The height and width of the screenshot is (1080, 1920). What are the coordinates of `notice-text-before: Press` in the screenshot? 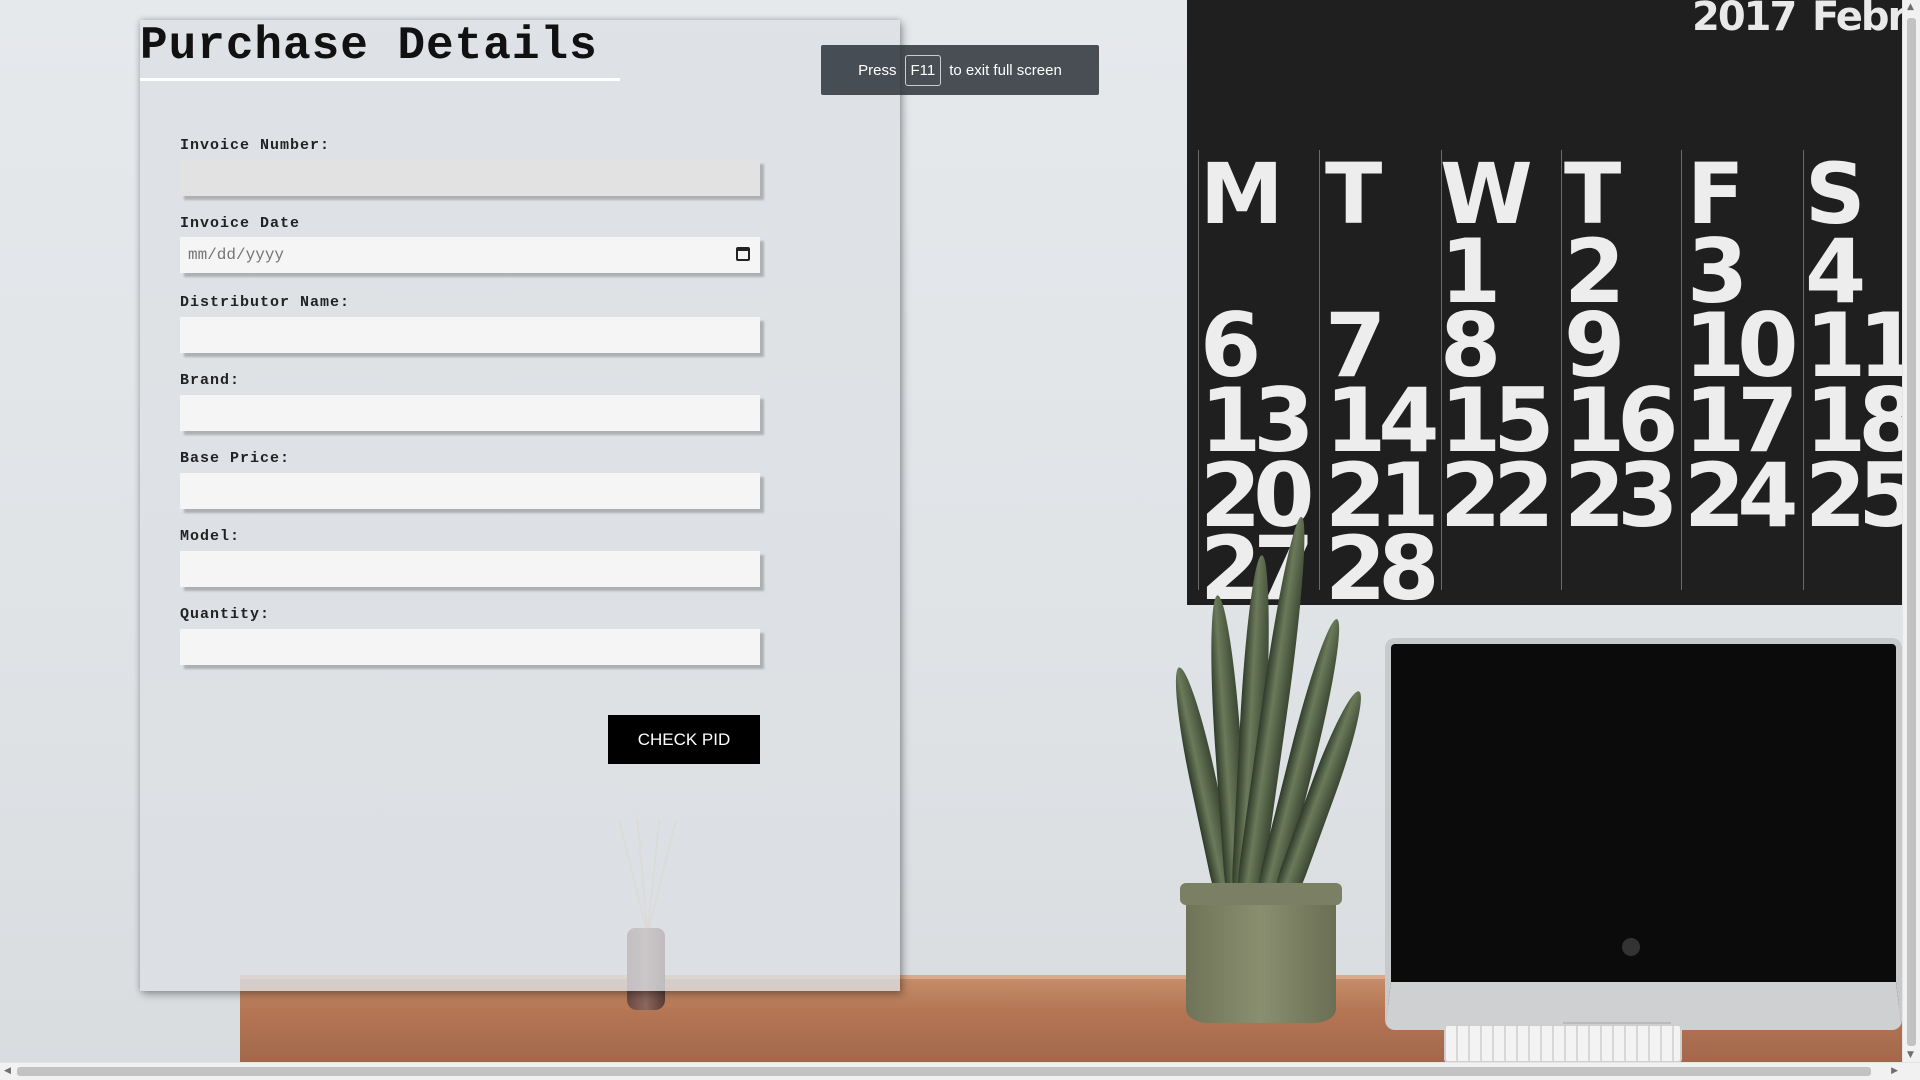 It's located at (877, 70).